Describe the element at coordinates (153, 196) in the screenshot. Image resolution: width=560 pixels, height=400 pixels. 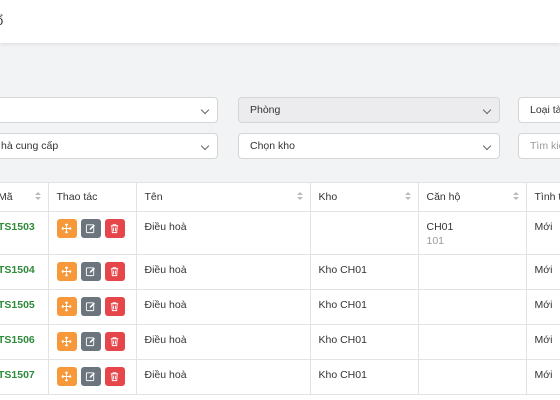
I see `col-header-name-label: Tên` at that location.